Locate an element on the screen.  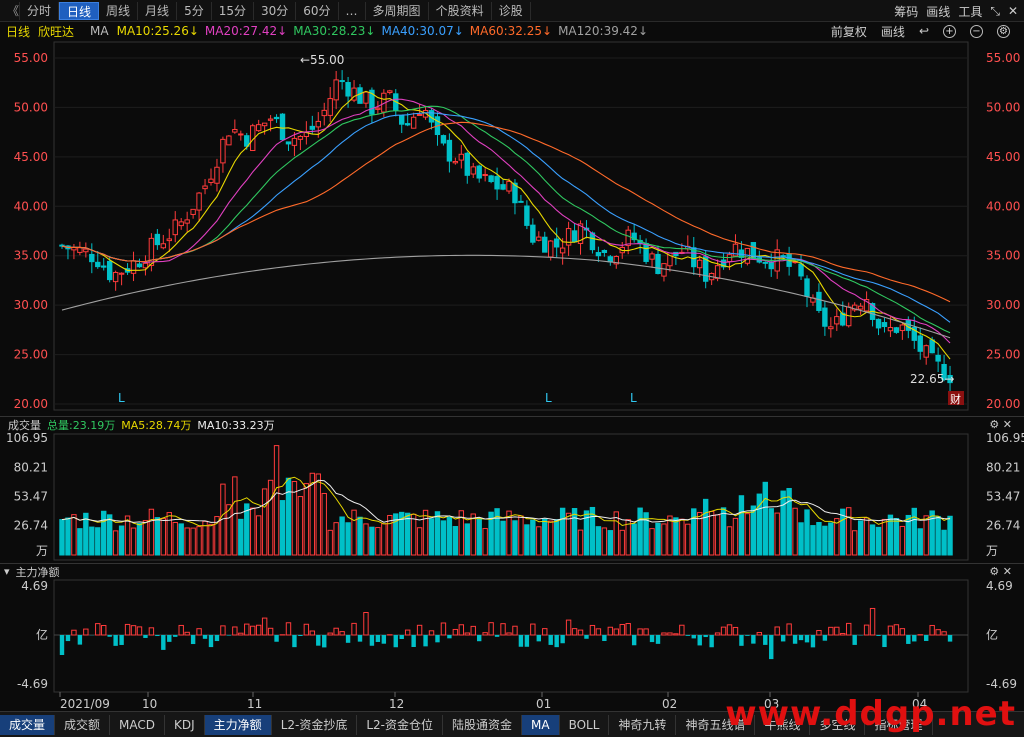
price-tick-right: 20.00 is located at coordinates (1003, 404).